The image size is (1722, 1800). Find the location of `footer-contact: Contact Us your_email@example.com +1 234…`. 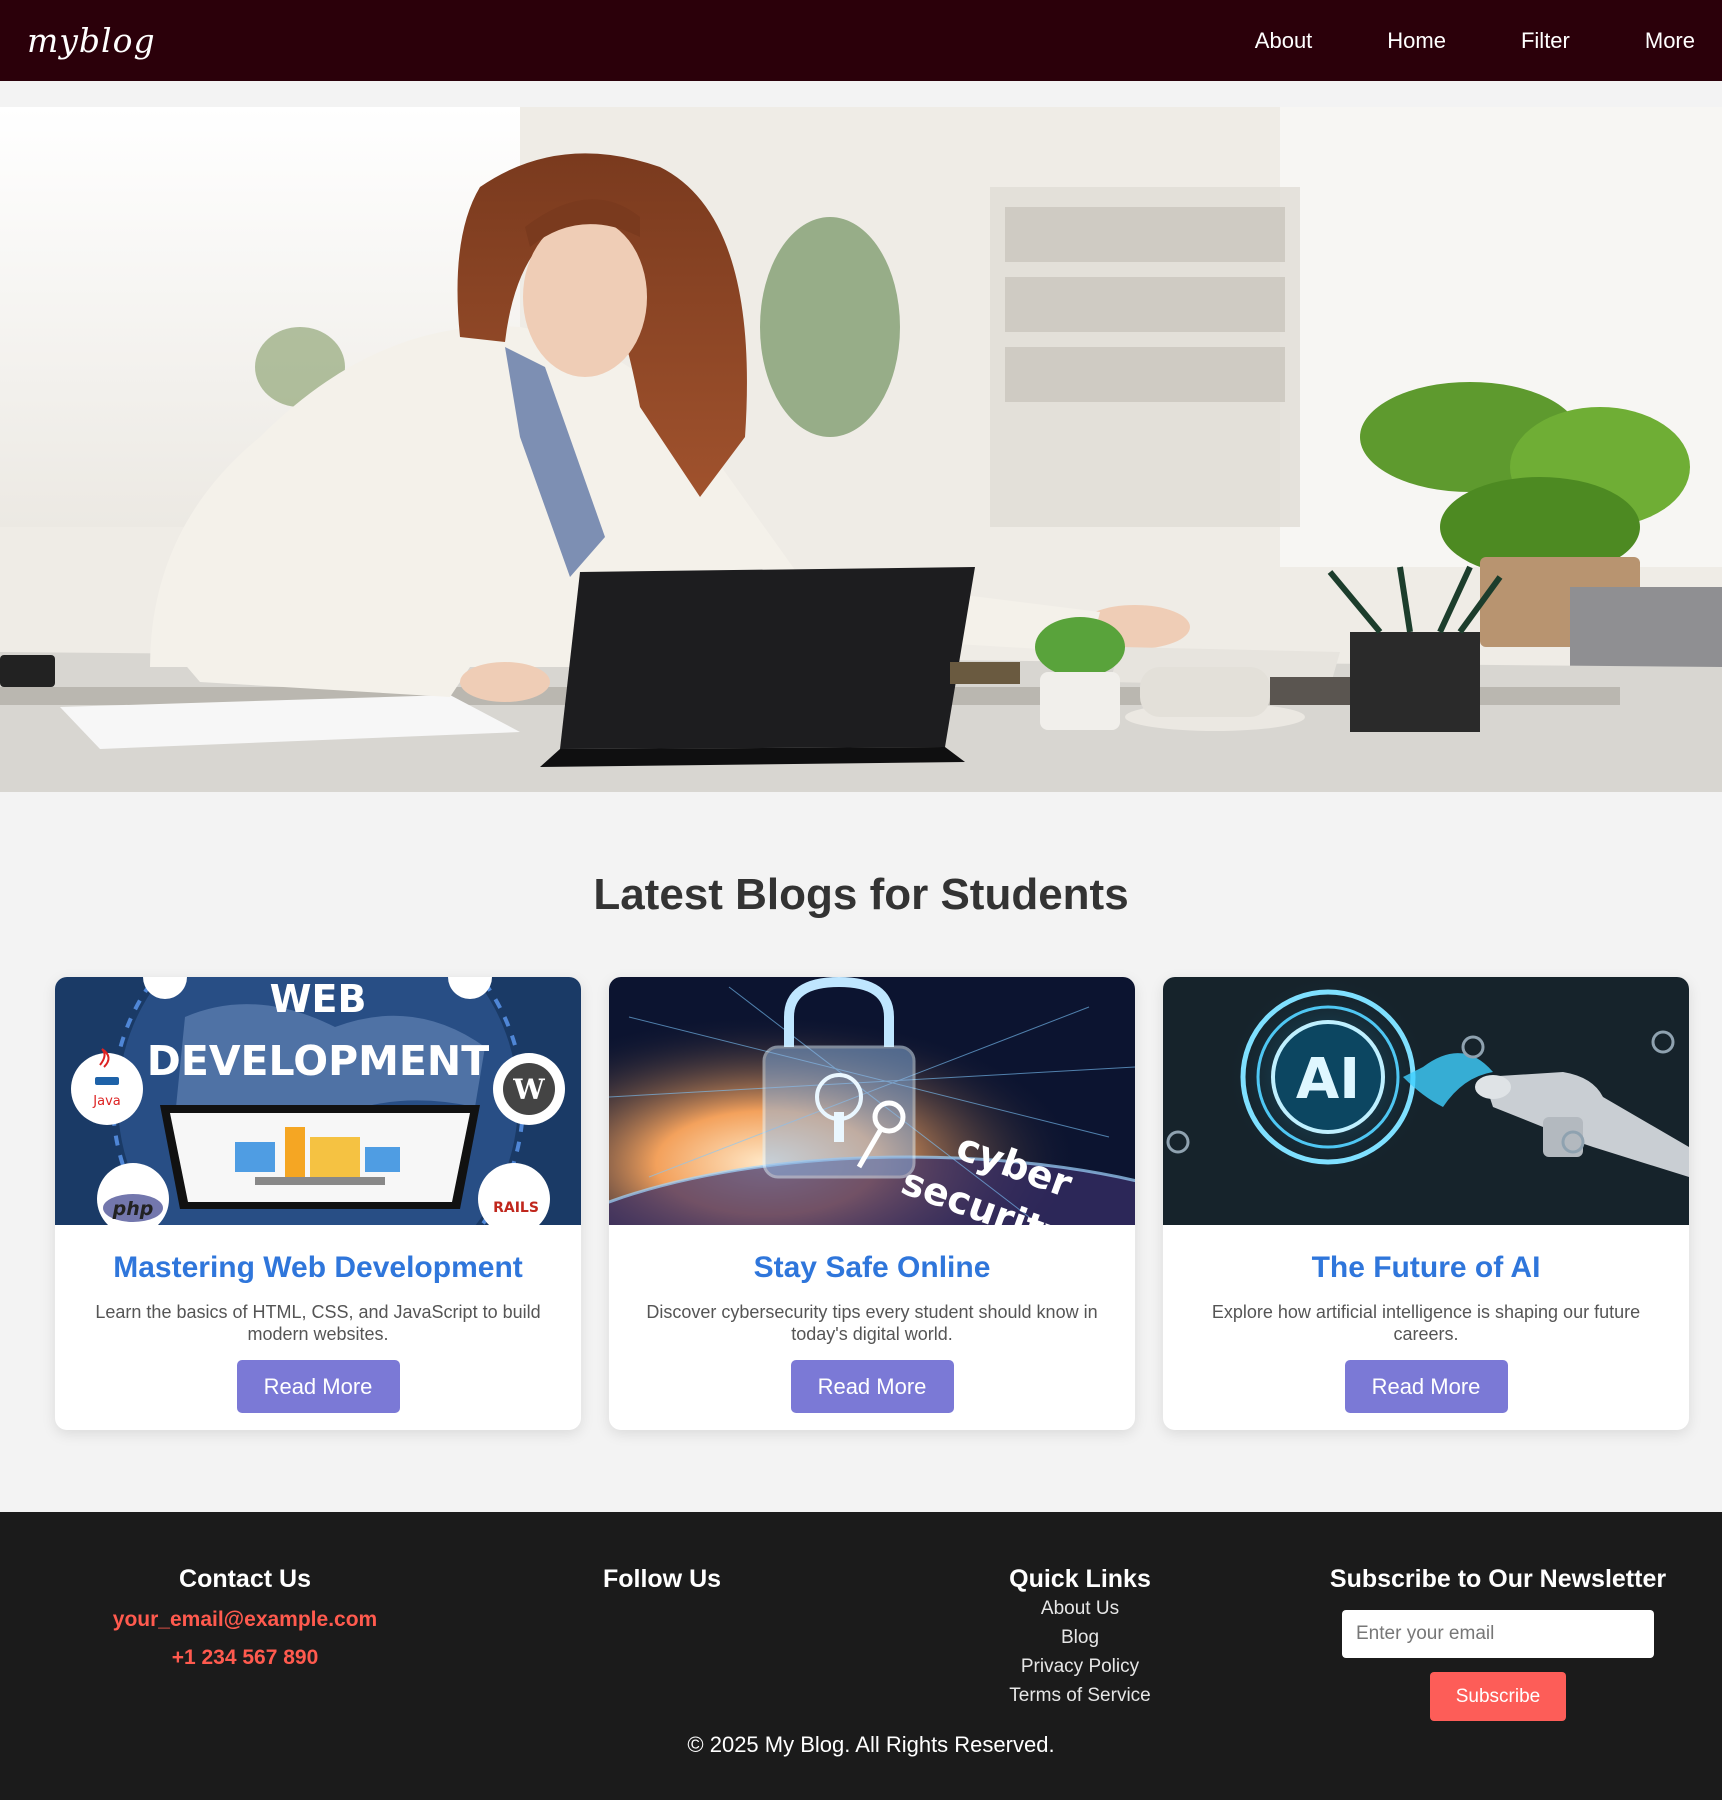

footer-contact: Contact Us your_email@example.com +1 234… is located at coordinates (245, 1617).